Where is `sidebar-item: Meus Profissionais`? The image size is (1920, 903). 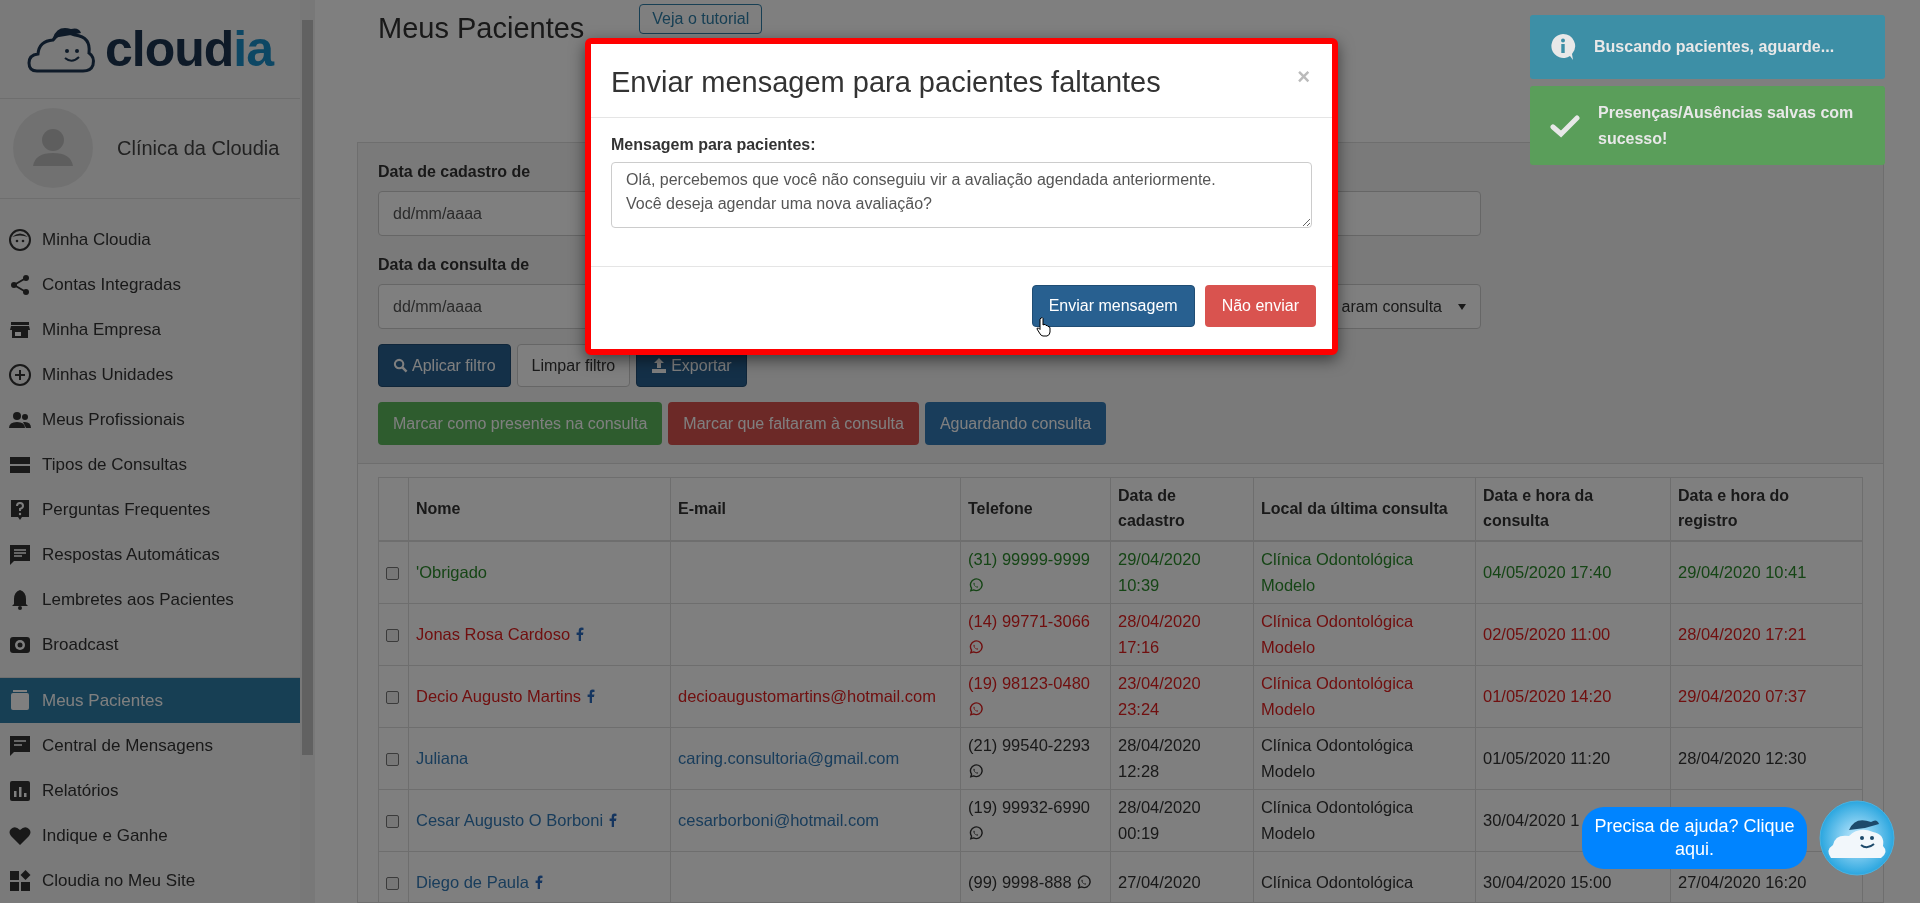 sidebar-item: Meus Profissionais is located at coordinates (150, 419).